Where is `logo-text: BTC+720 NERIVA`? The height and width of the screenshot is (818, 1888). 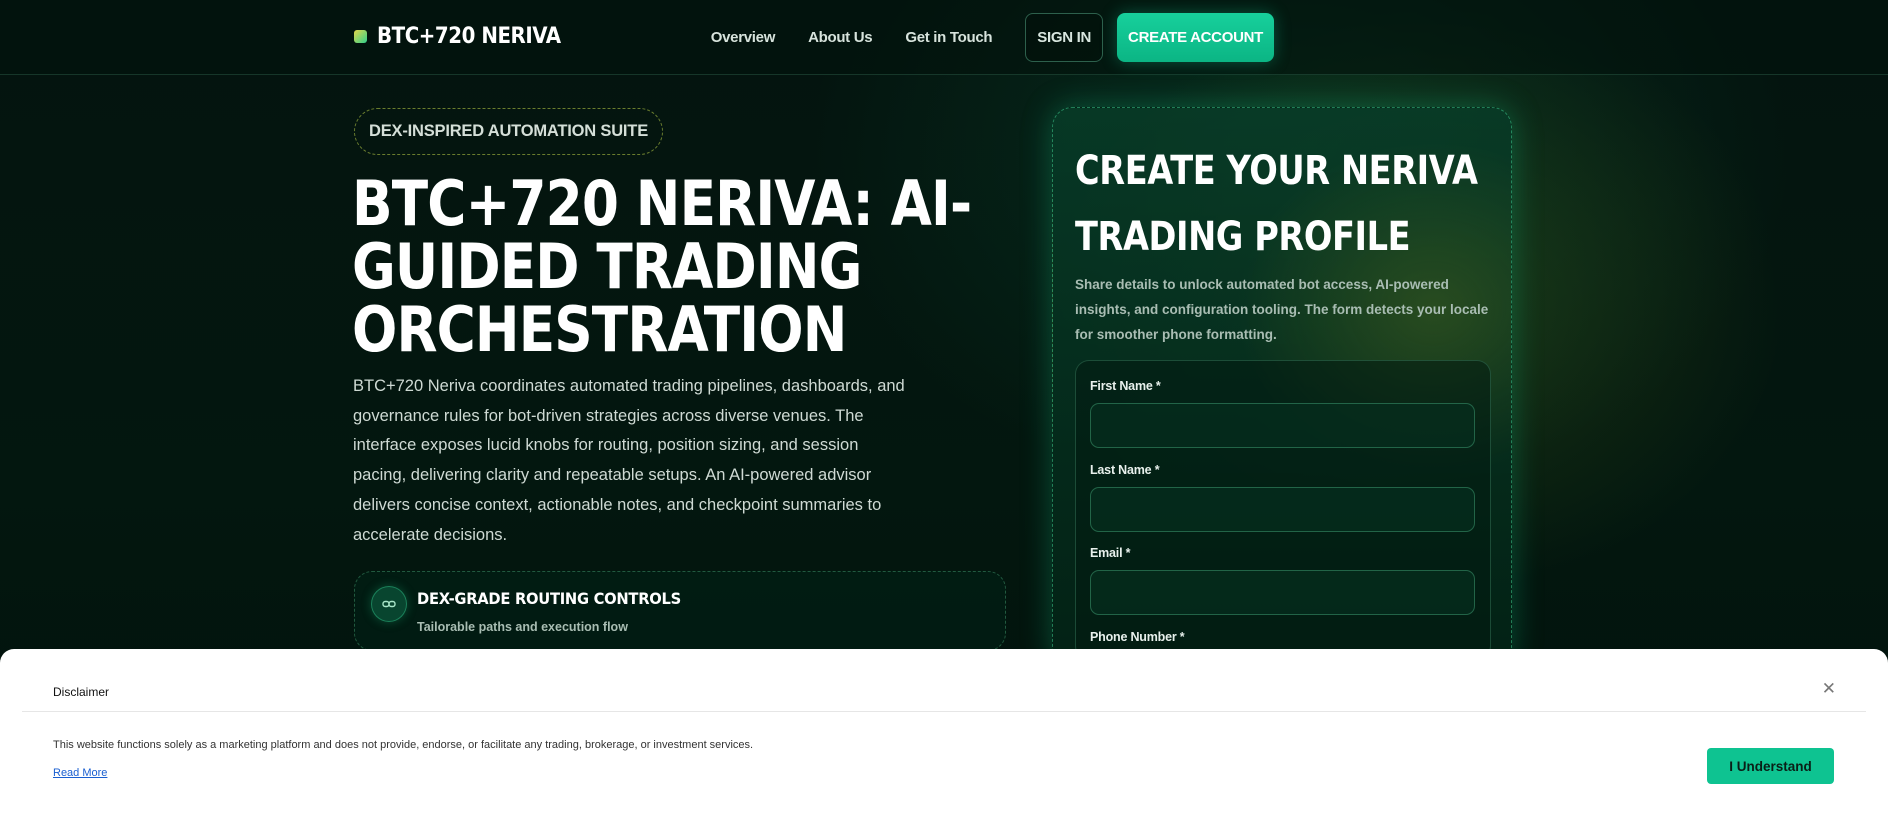 logo-text: BTC+720 NERIVA is located at coordinates (469, 36).